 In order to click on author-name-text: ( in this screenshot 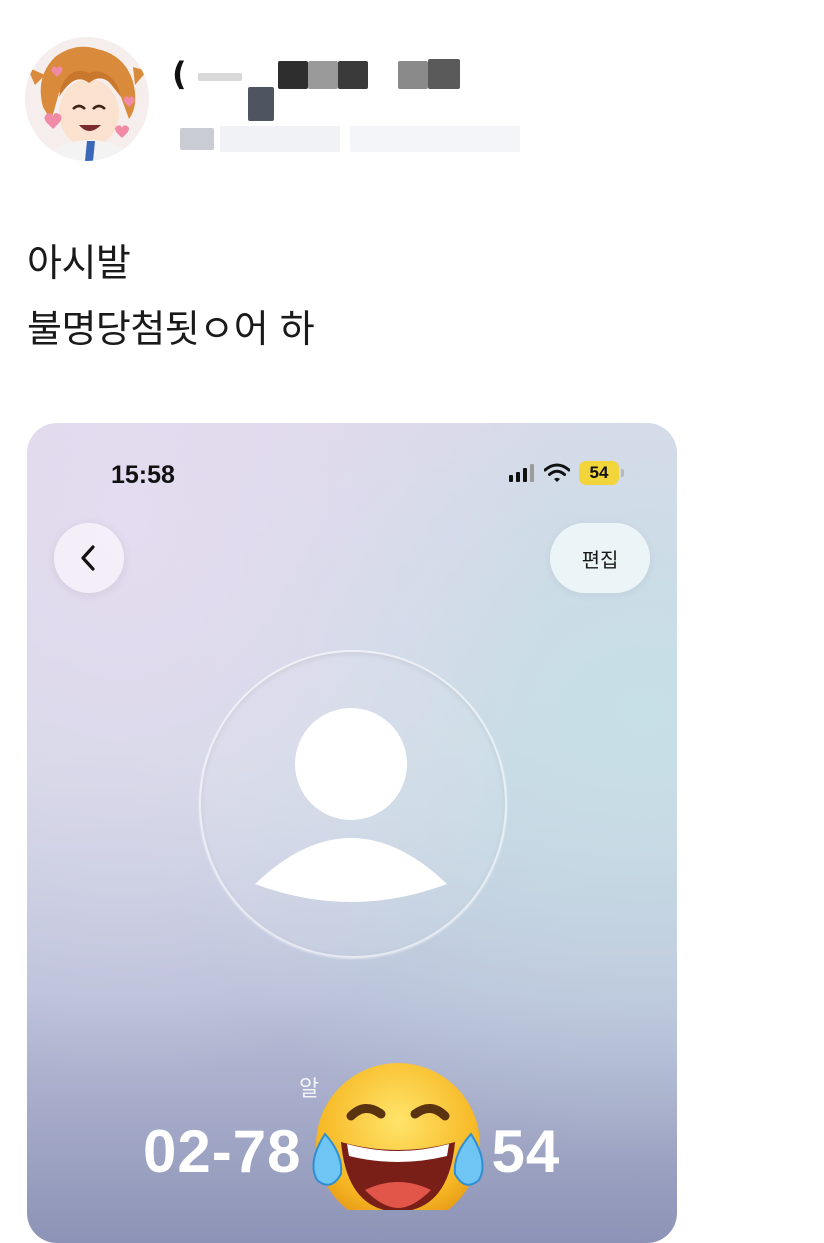, I will do `click(179, 74)`.